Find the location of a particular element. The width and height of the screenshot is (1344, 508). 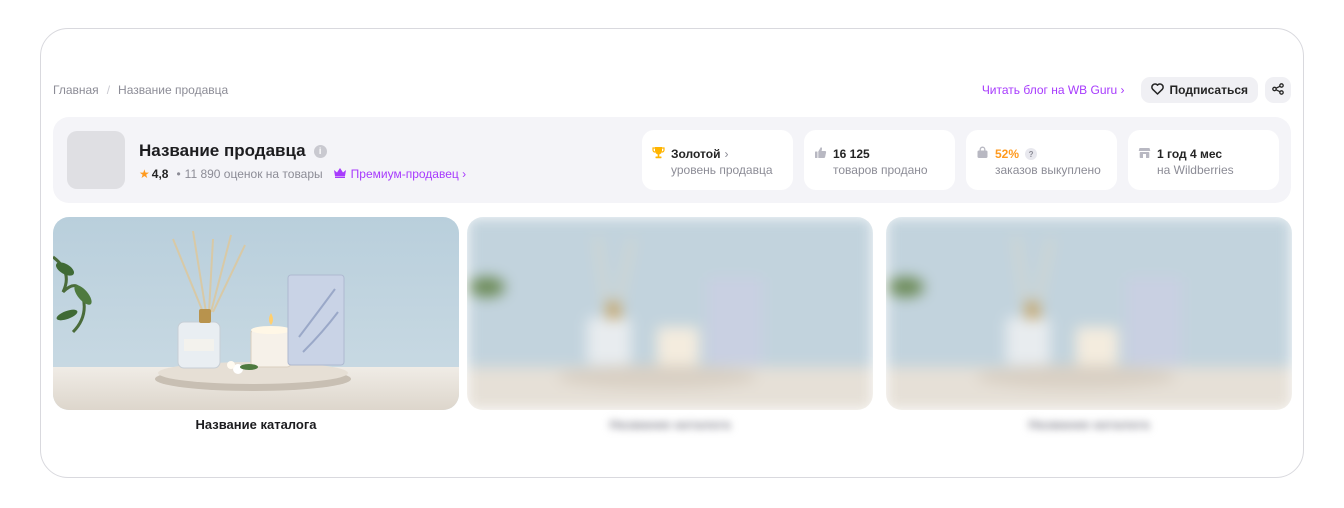

star-icon: ★ is located at coordinates (144, 174).